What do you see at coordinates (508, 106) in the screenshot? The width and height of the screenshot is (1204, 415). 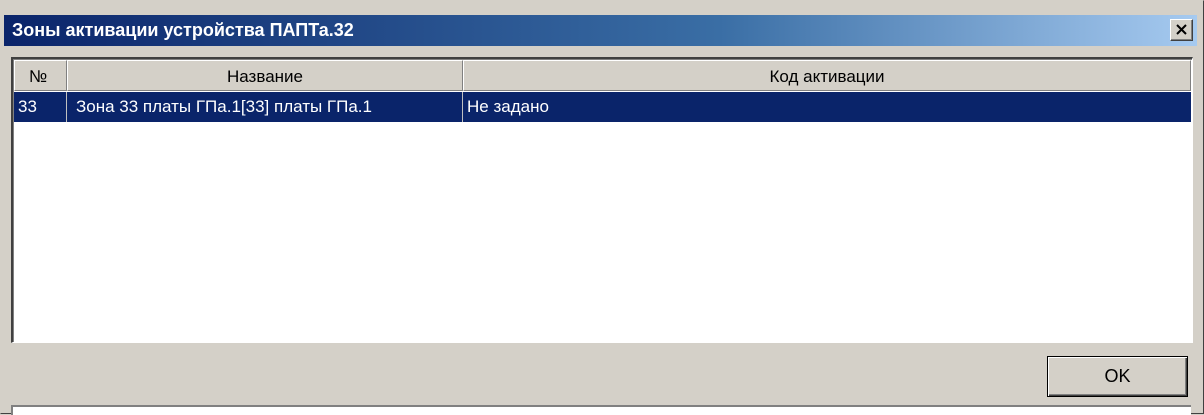 I see `row-activation-code-cell: Не задано` at bounding box center [508, 106].